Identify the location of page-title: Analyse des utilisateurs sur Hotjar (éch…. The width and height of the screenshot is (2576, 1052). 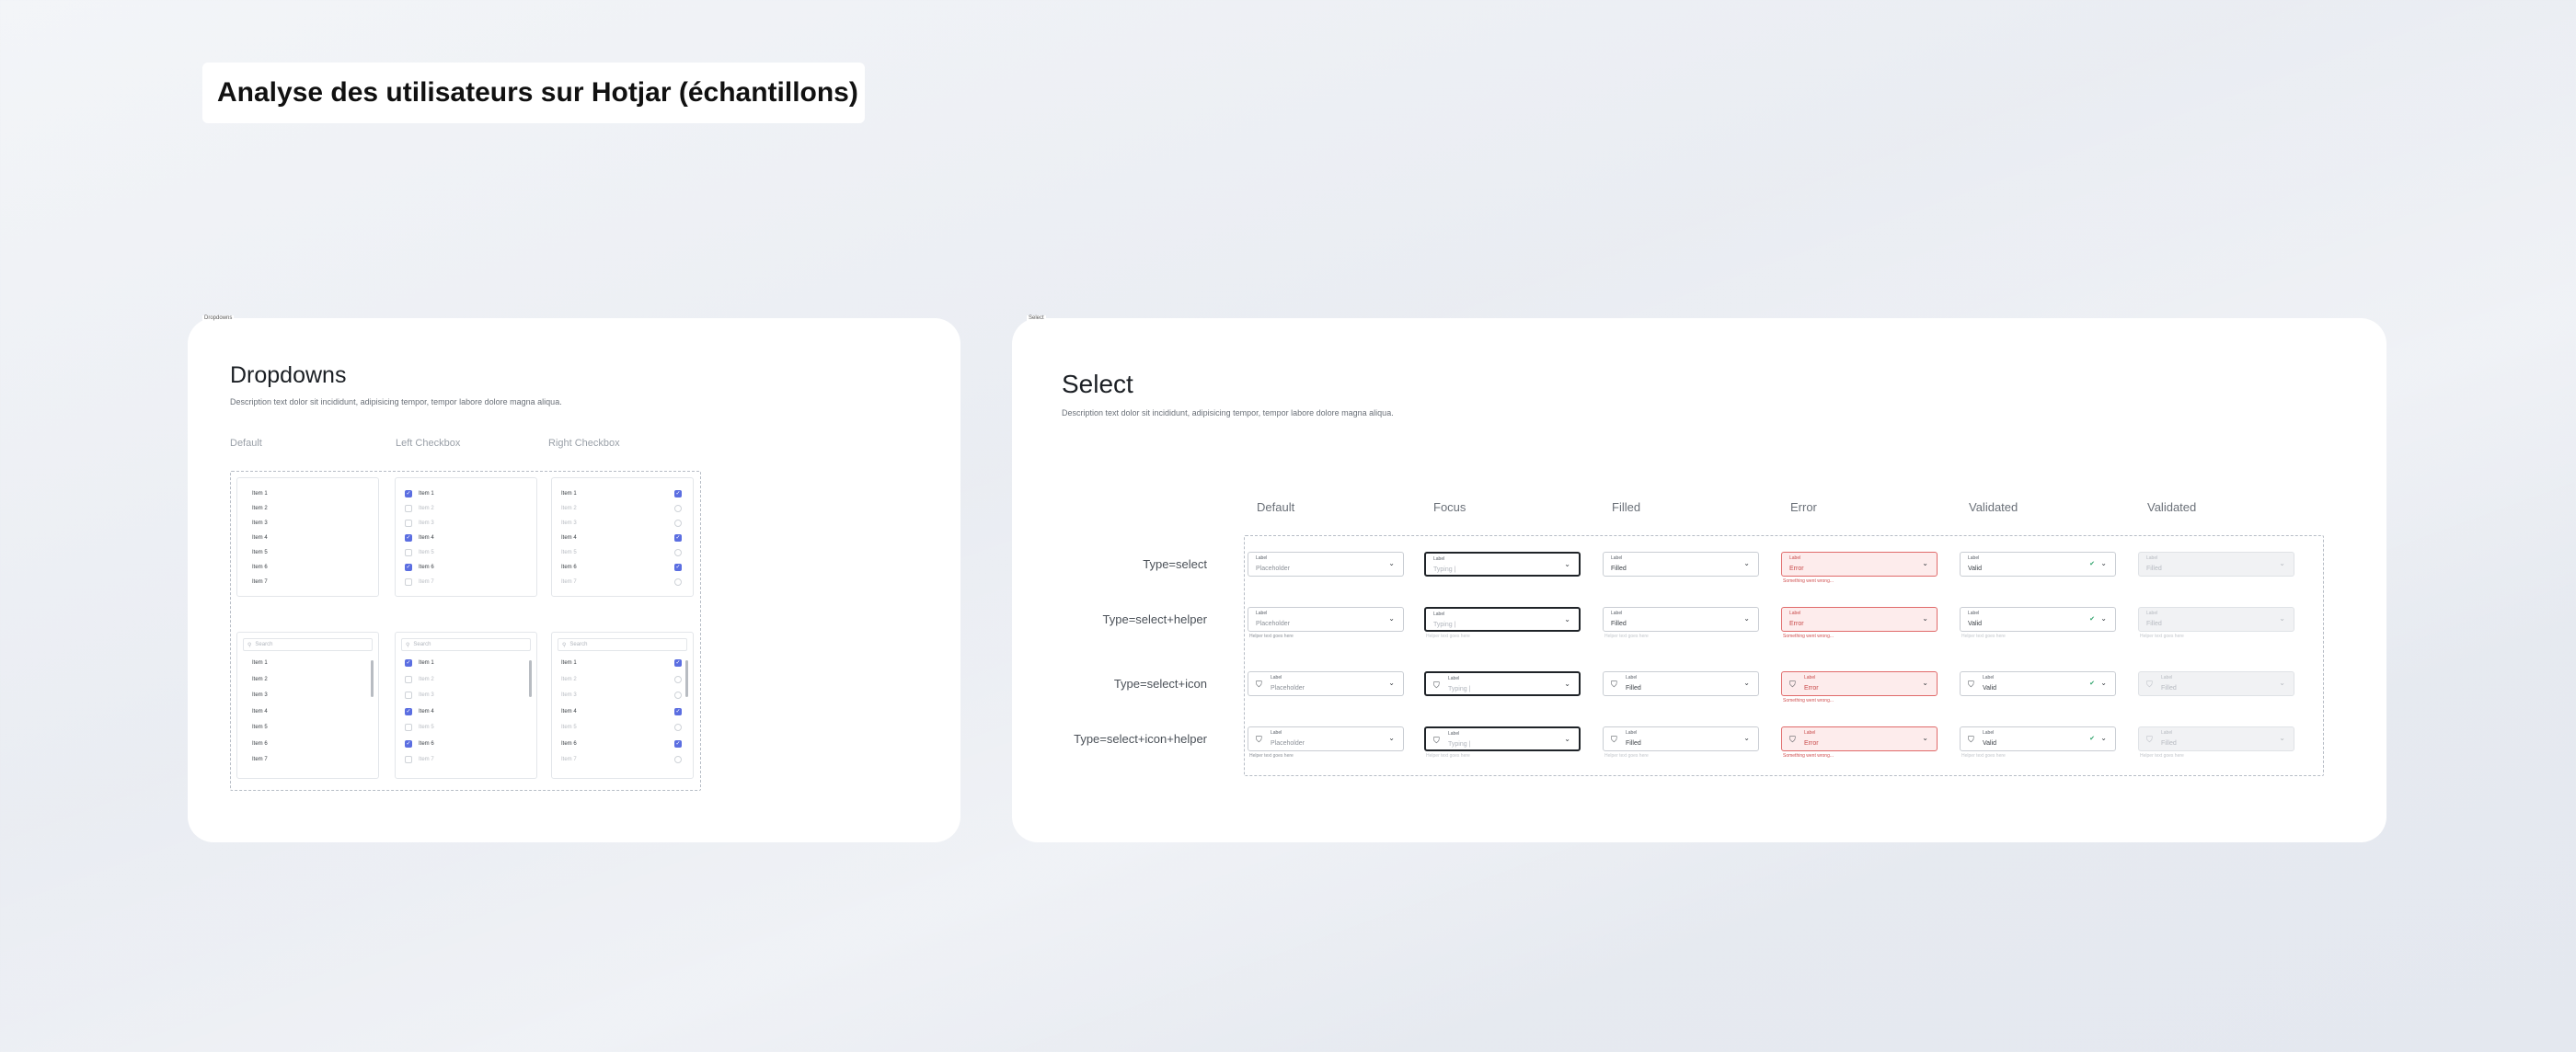
(537, 92).